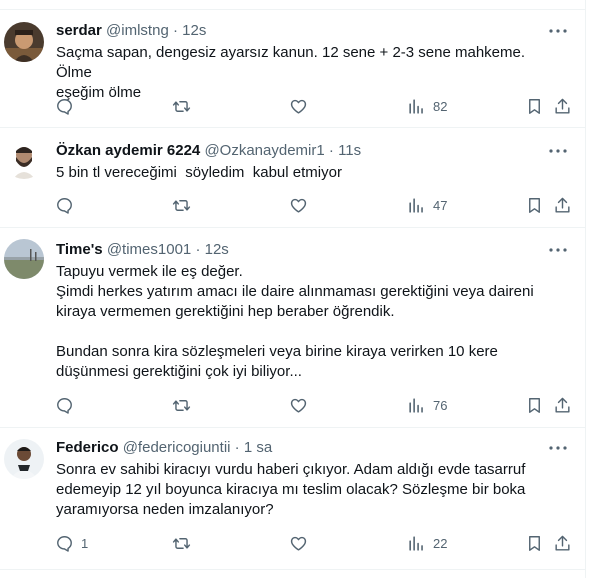 The image size is (590, 578). Describe the element at coordinates (258, 447) in the screenshot. I see `timestamp: 1 sa` at that location.